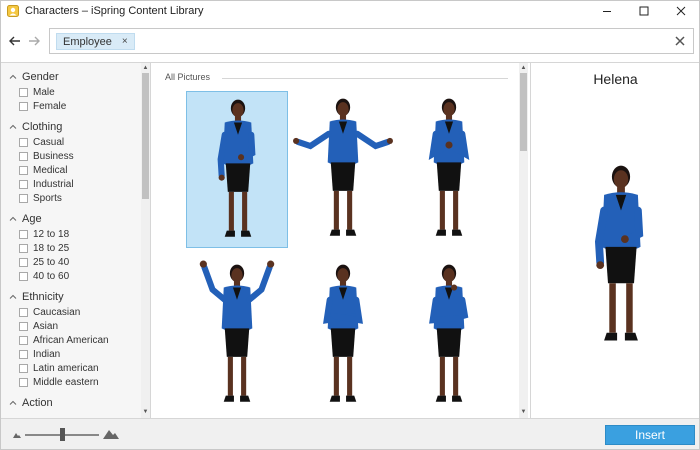 Image resolution: width=700 pixels, height=450 pixels. Describe the element at coordinates (523, 112) in the screenshot. I see `gallery-scroll-thumb` at that location.